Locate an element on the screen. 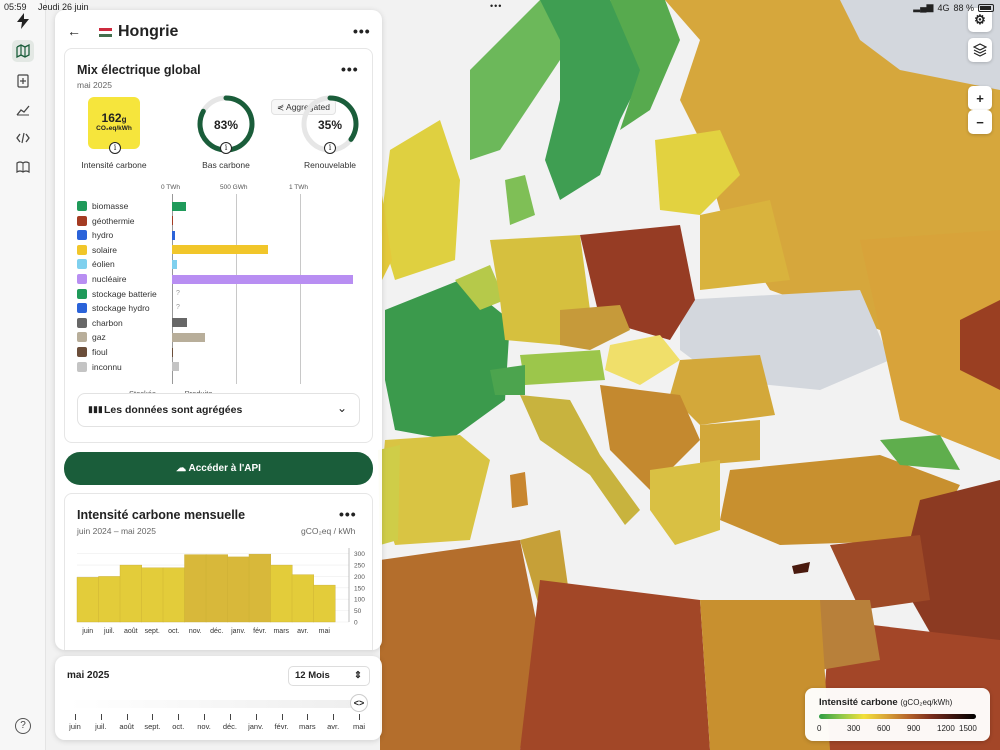 The image size is (1000, 750). panel-more-icon: ••• is located at coordinates (362, 31).